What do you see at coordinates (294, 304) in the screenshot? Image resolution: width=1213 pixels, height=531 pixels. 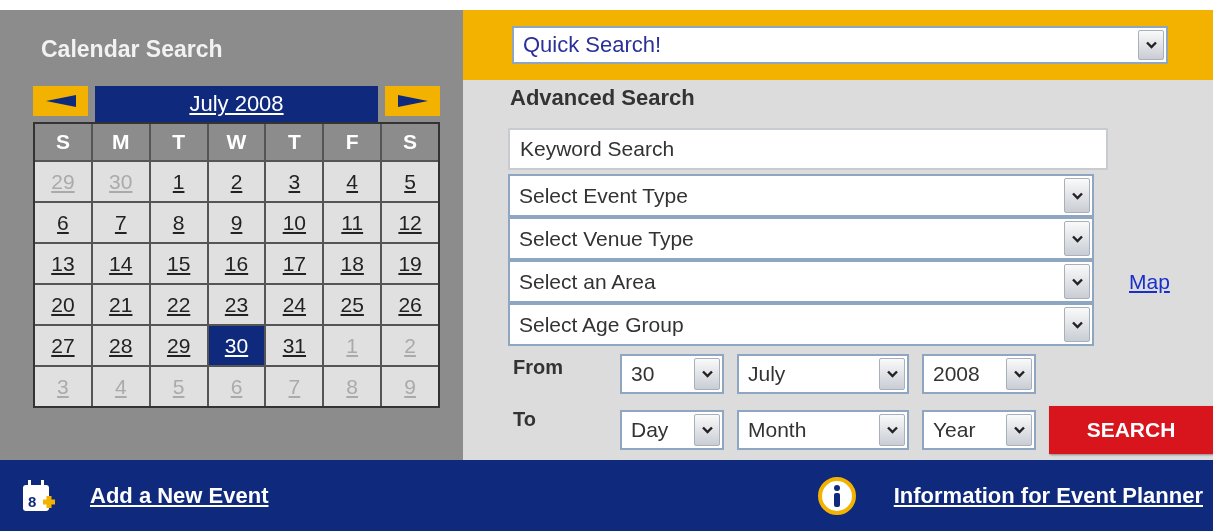 I see `day-cell: 24` at bounding box center [294, 304].